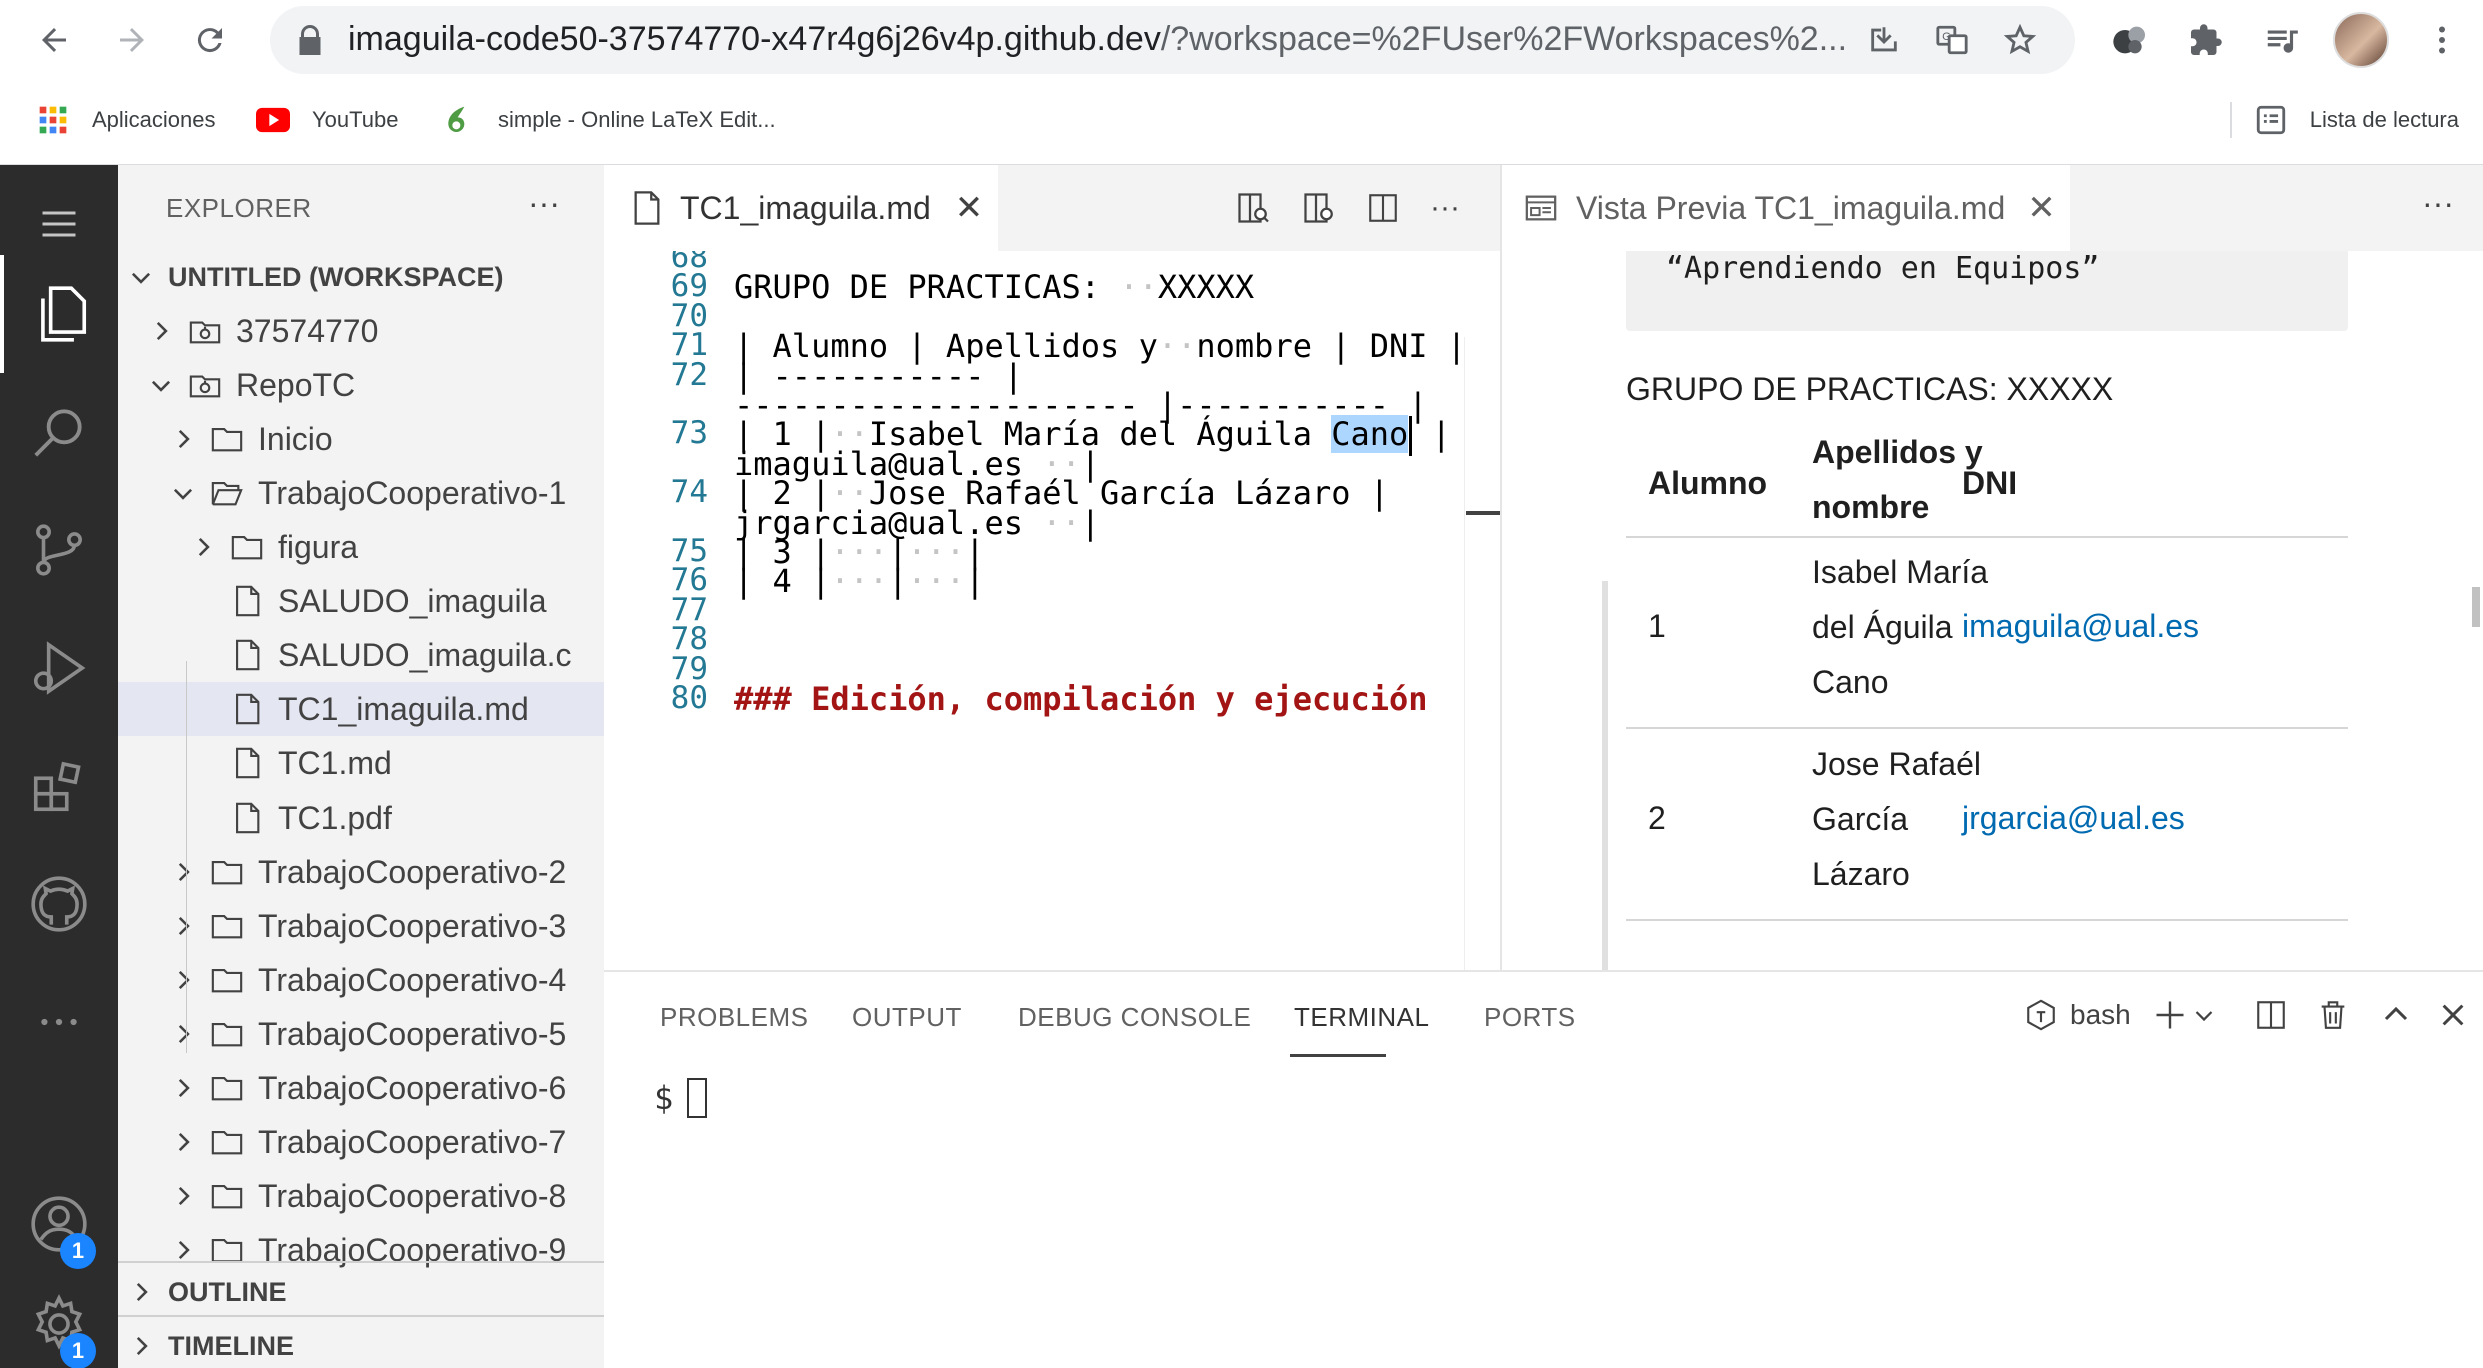  What do you see at coordinates (361, 1088) in the screenshot?
I see `tree-item: TrabajoCooperativo-6` at bounding box center [361, 1088].